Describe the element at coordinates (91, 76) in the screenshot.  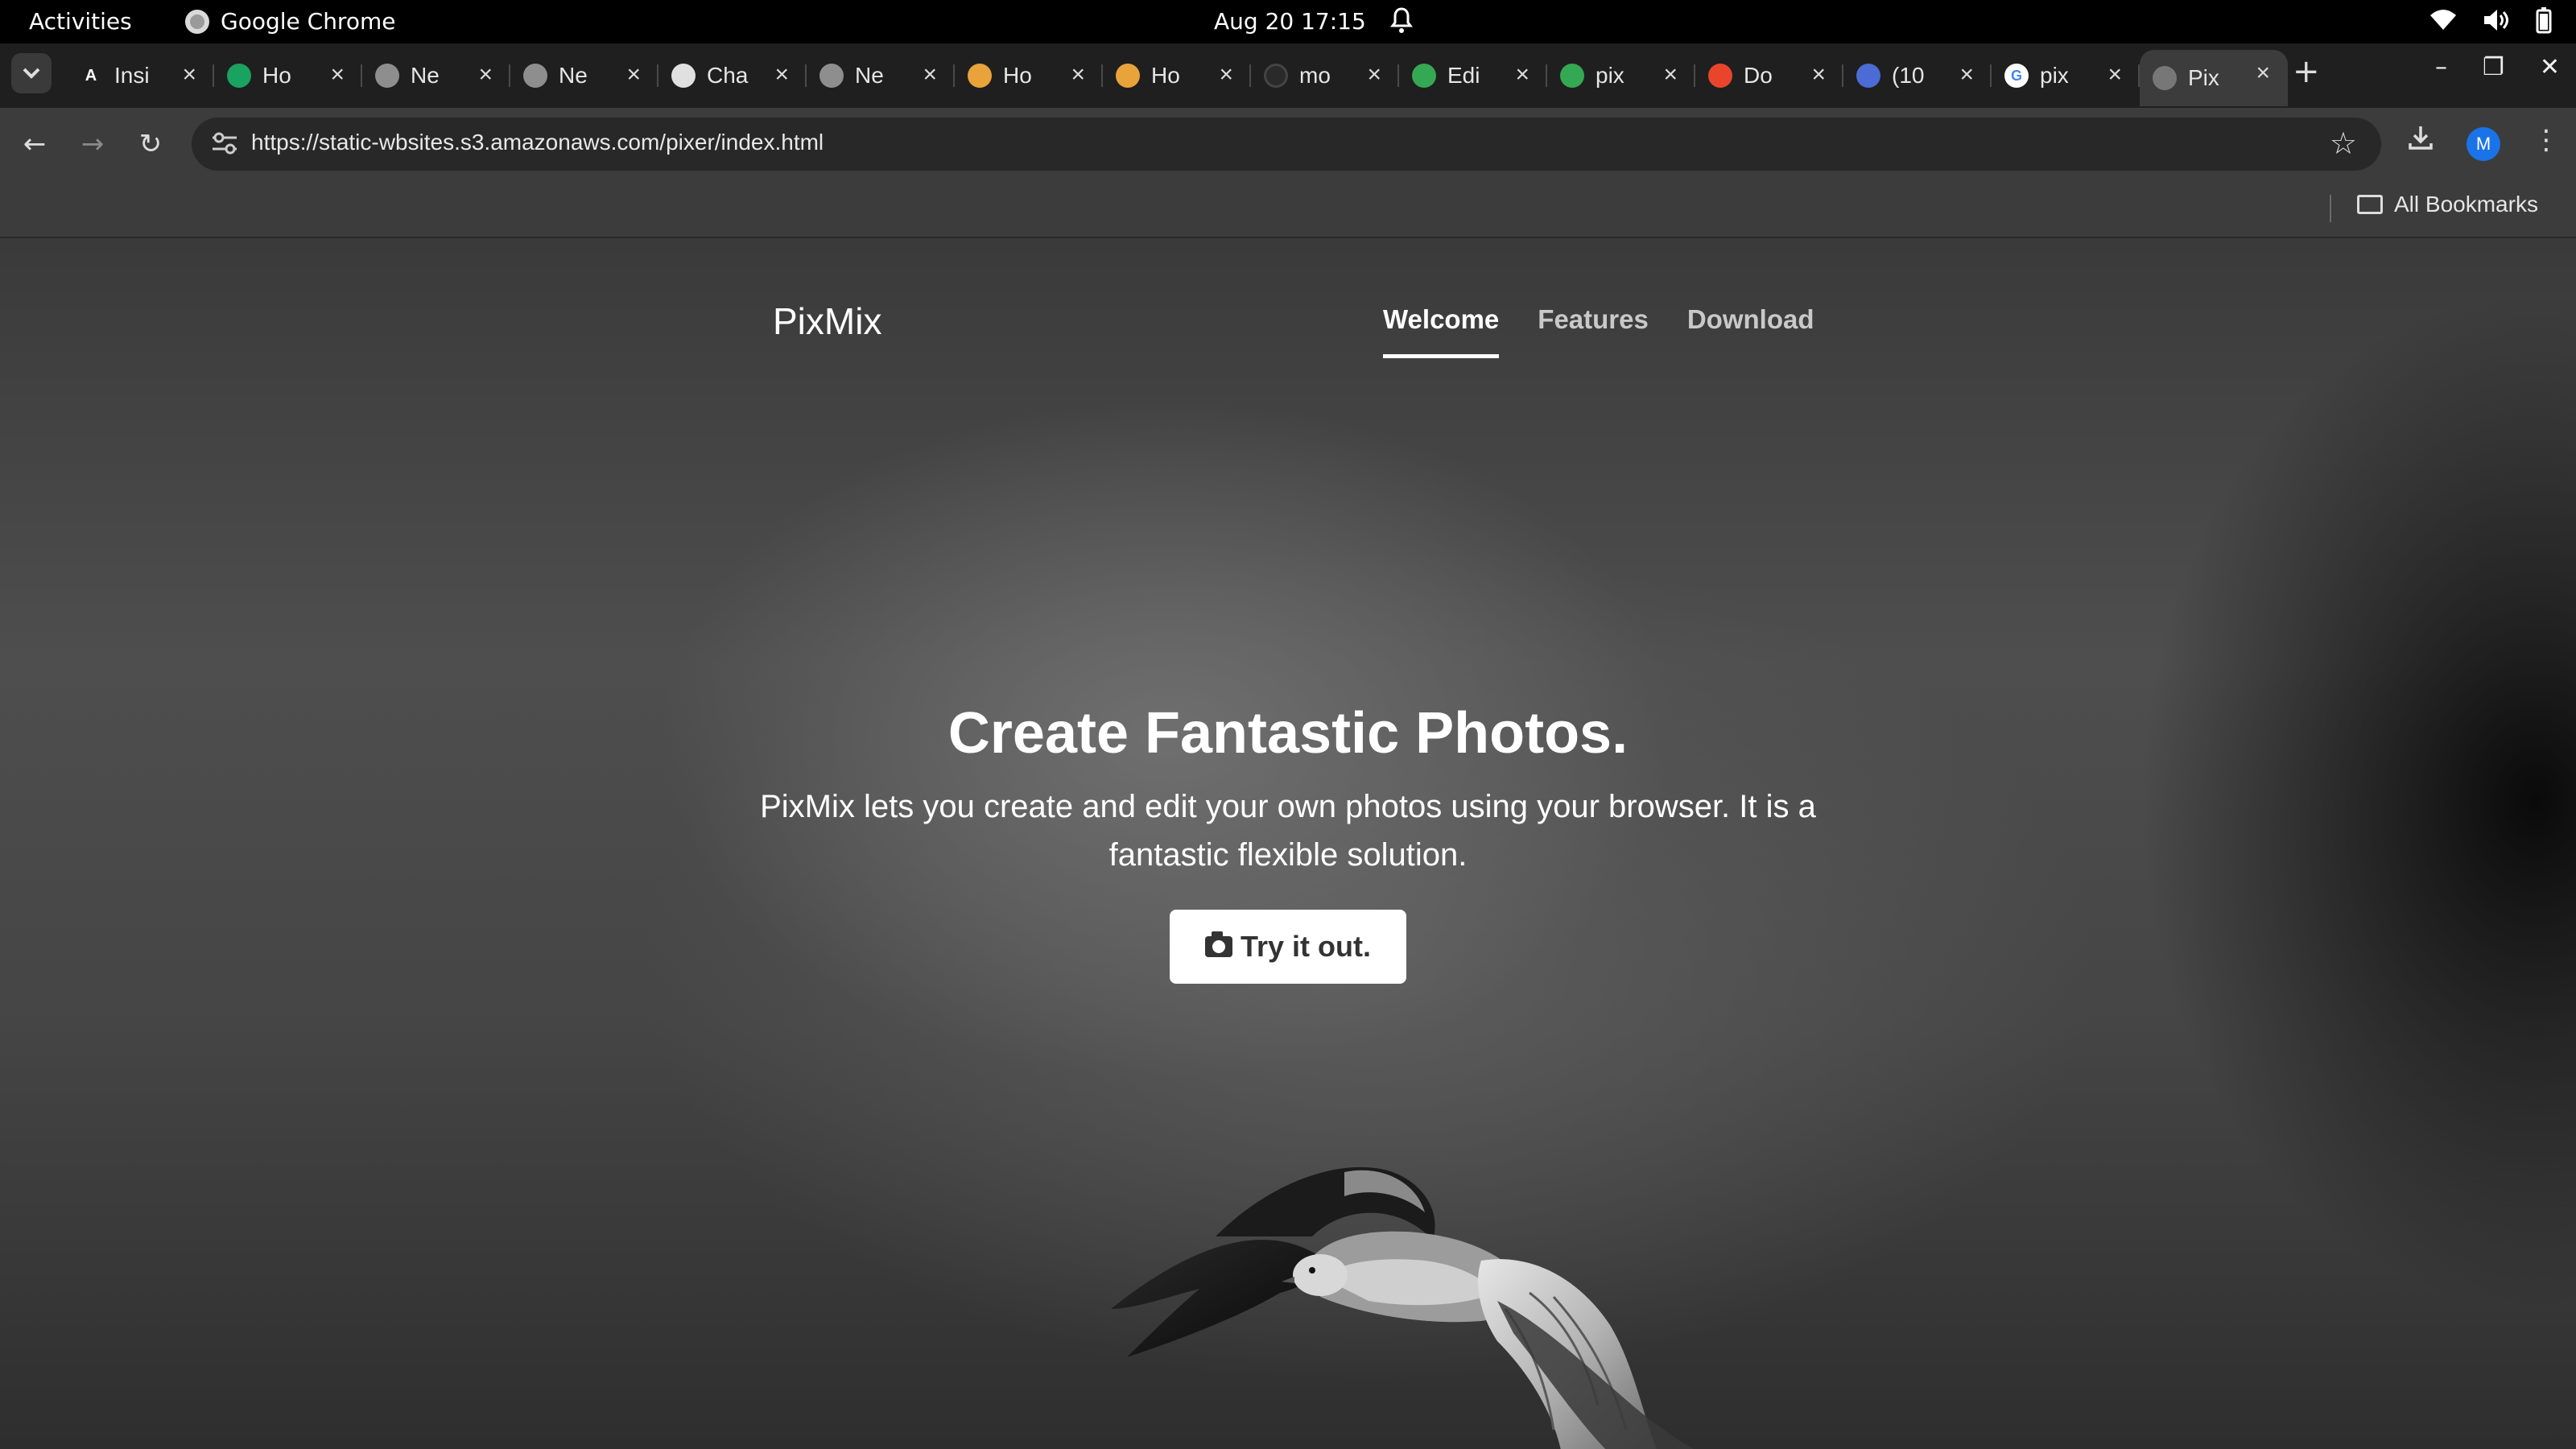
I see `letter-a-icon: A` at that location.